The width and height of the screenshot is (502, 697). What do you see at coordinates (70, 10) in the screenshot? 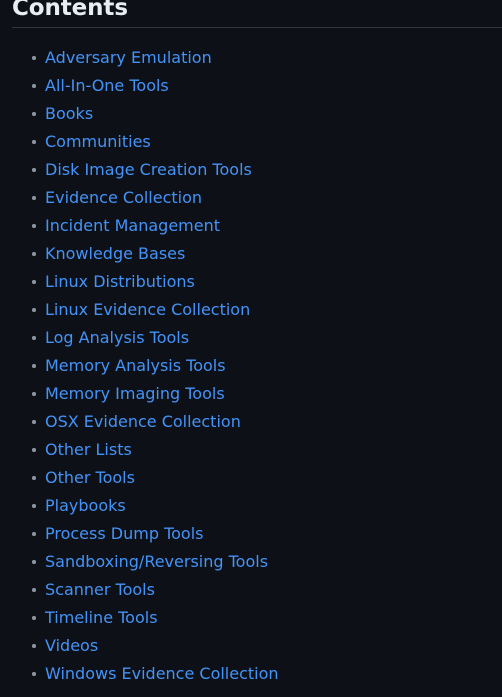
I see `page-title: Contents` at bounding box center [70, 10].